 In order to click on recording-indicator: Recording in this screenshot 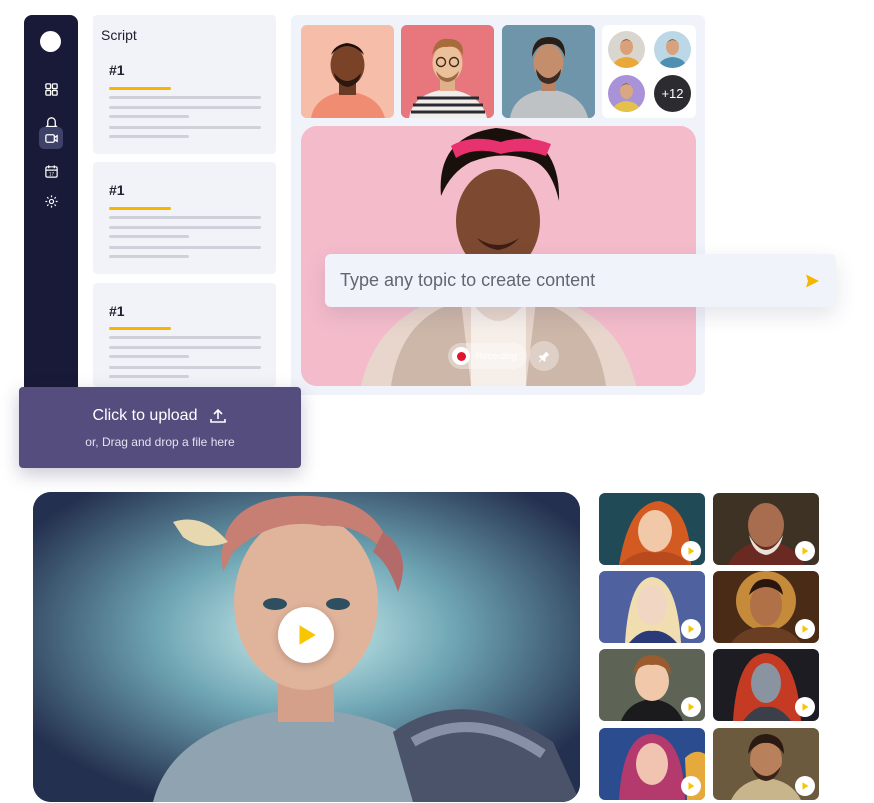, I will do `click(488, 356)`.